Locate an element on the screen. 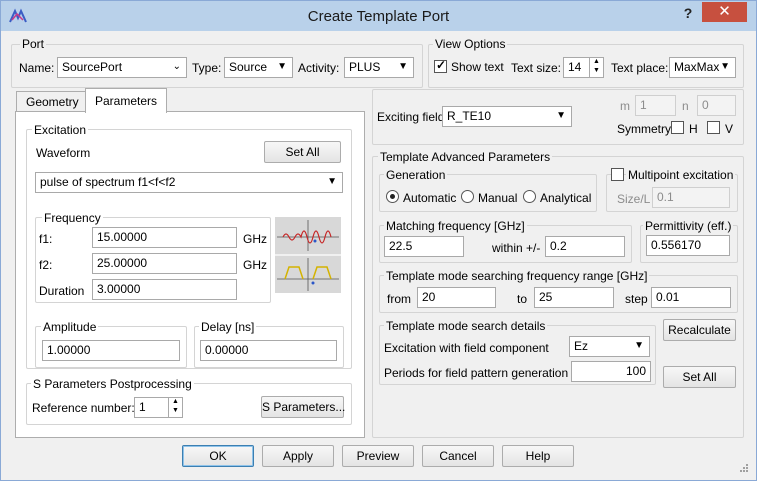 The image size is (757, 481). text-place-label: Text place: is located at coordinates (640, 68).